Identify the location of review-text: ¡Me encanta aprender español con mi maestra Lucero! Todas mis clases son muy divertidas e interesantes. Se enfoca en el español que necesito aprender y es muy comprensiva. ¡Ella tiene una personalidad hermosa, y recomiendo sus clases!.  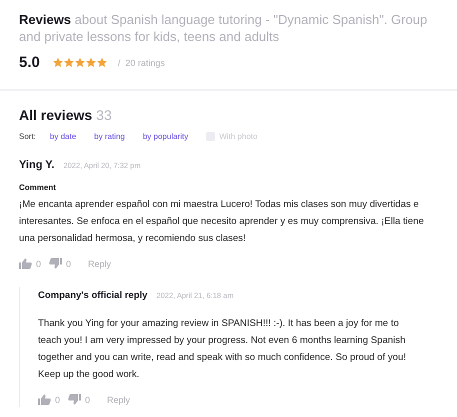
(222, 222).